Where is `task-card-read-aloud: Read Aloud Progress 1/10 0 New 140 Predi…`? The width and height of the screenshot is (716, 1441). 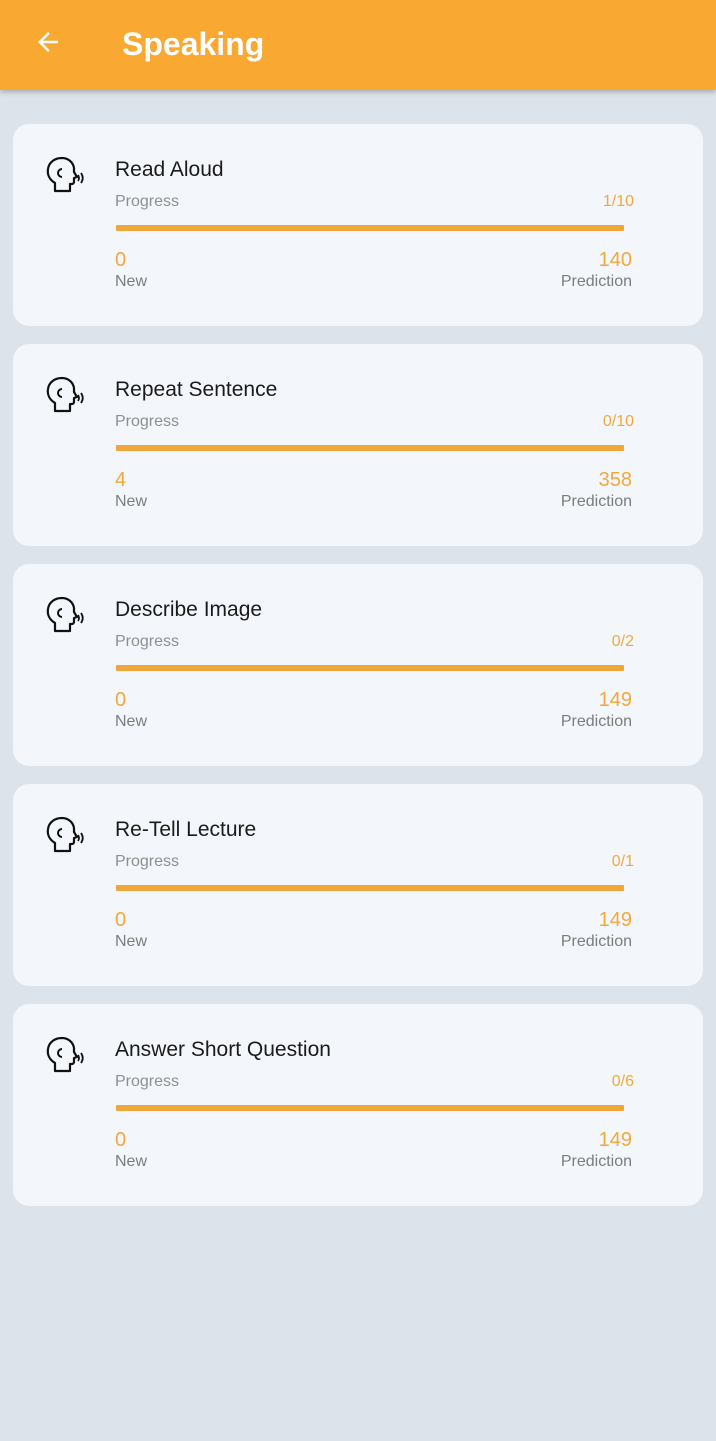
task-card-read-aloud: Read Aloud Progress 1/10 0 New 140 Predi… is located at coordinates (358, 225).